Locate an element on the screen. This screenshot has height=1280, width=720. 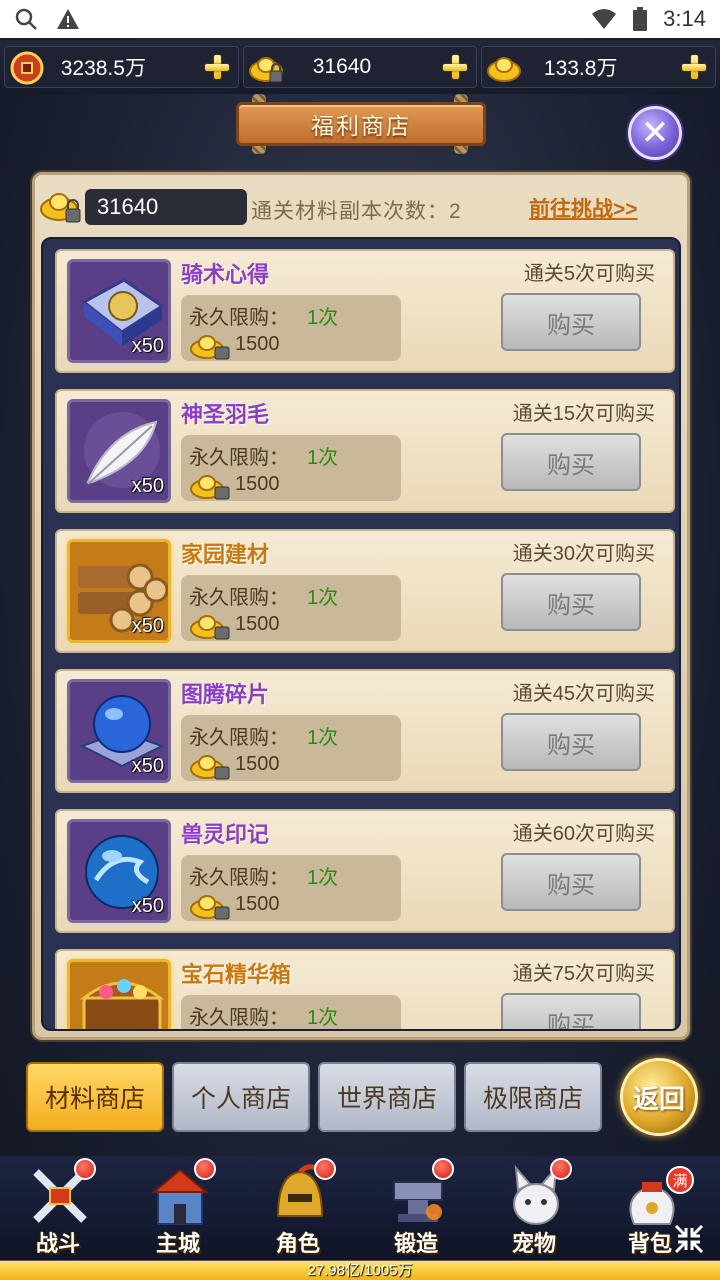
tab-personal-shop: 个人商店 is located at coordinates (241, 1097).